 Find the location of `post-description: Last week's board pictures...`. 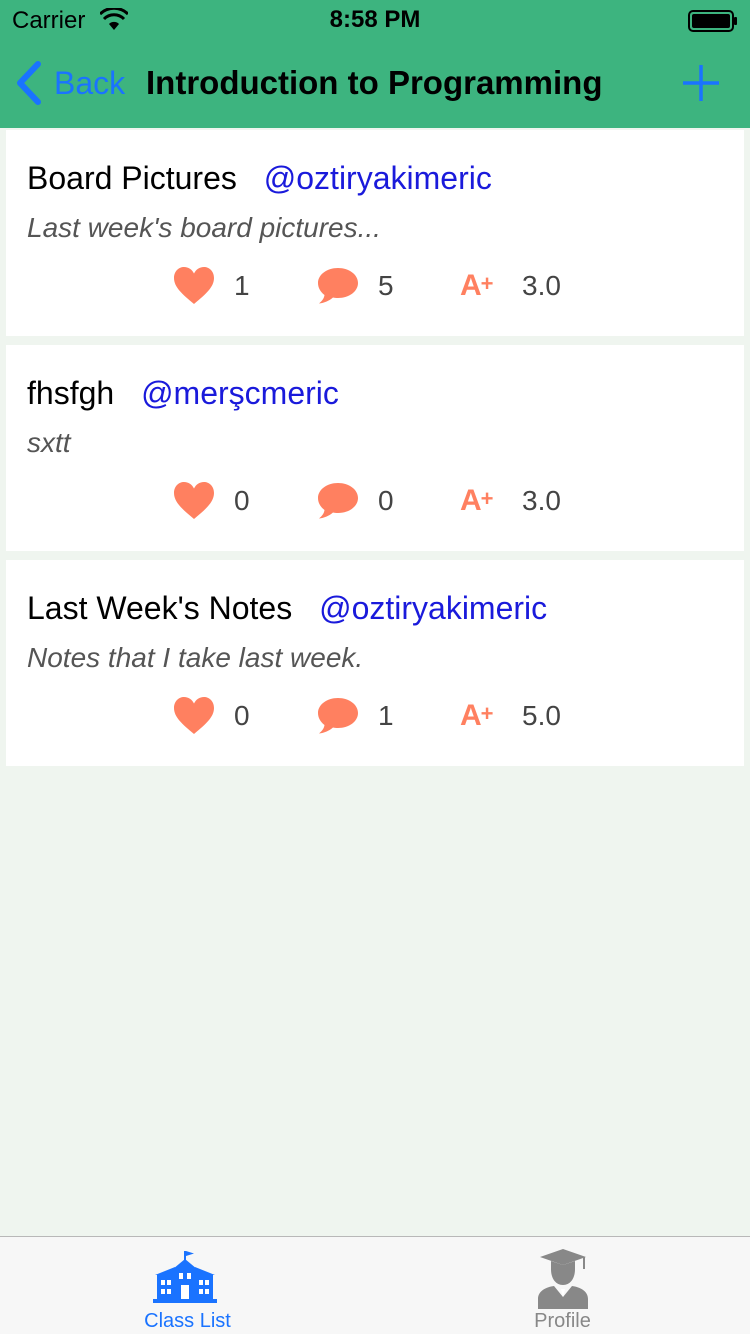

post-description: Last week's board pictures... is located at coordinates (204, 227).